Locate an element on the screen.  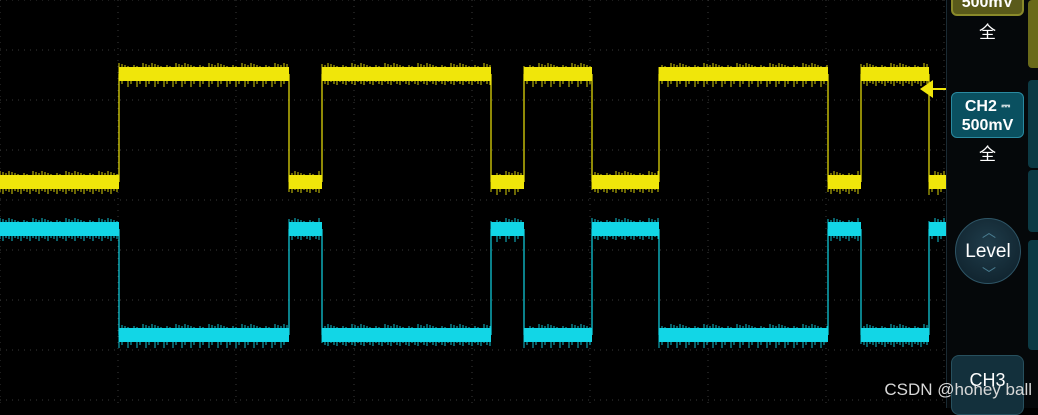
ch1-scale-value: 500mV is located at coordinates (987, 5).